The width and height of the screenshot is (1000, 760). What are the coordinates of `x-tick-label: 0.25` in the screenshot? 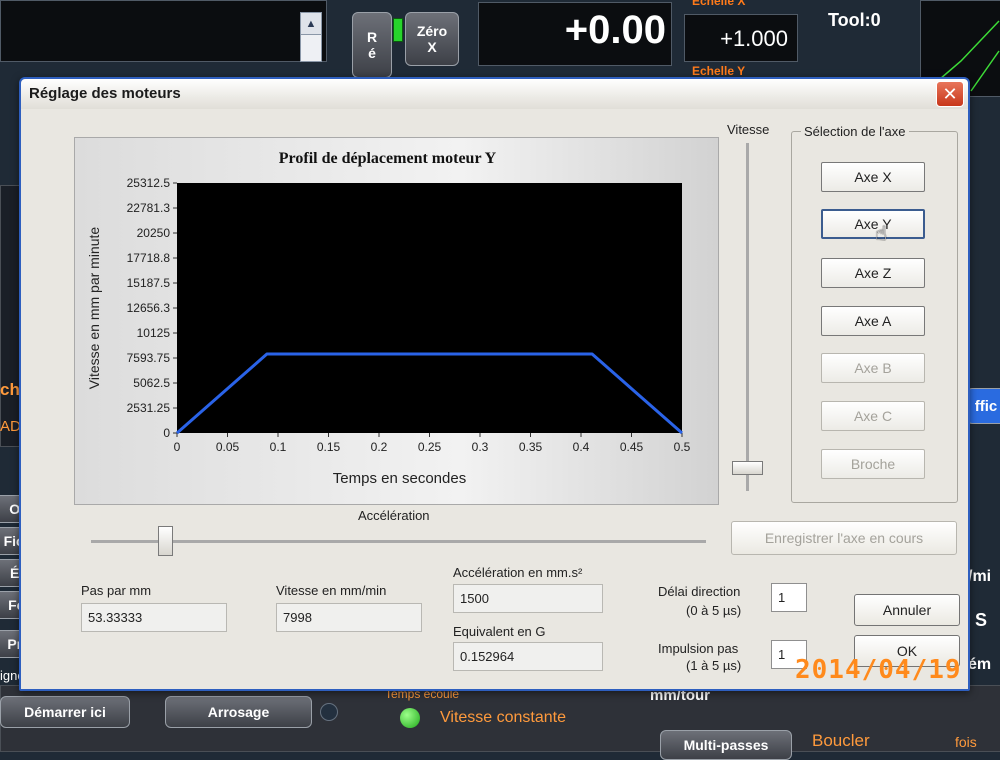 It's located at (430, 447).